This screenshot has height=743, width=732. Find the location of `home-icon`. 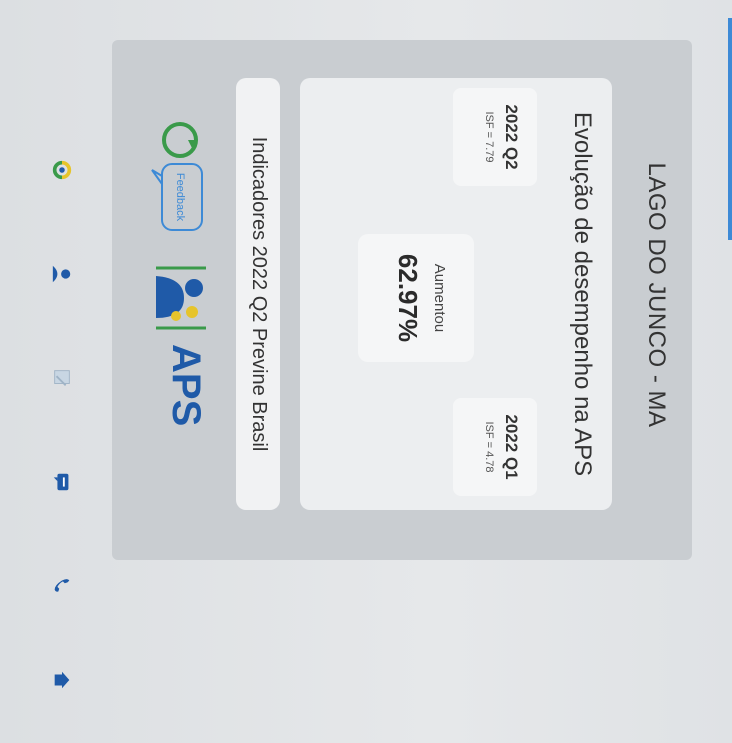

home-icon is located at coordinates (62, 680).